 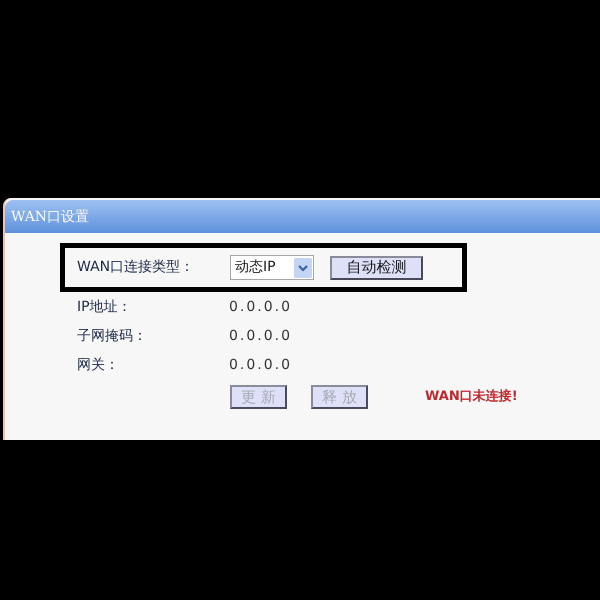 I want to click on status-message: WAN口未连接!, so click(x=471, y=397).